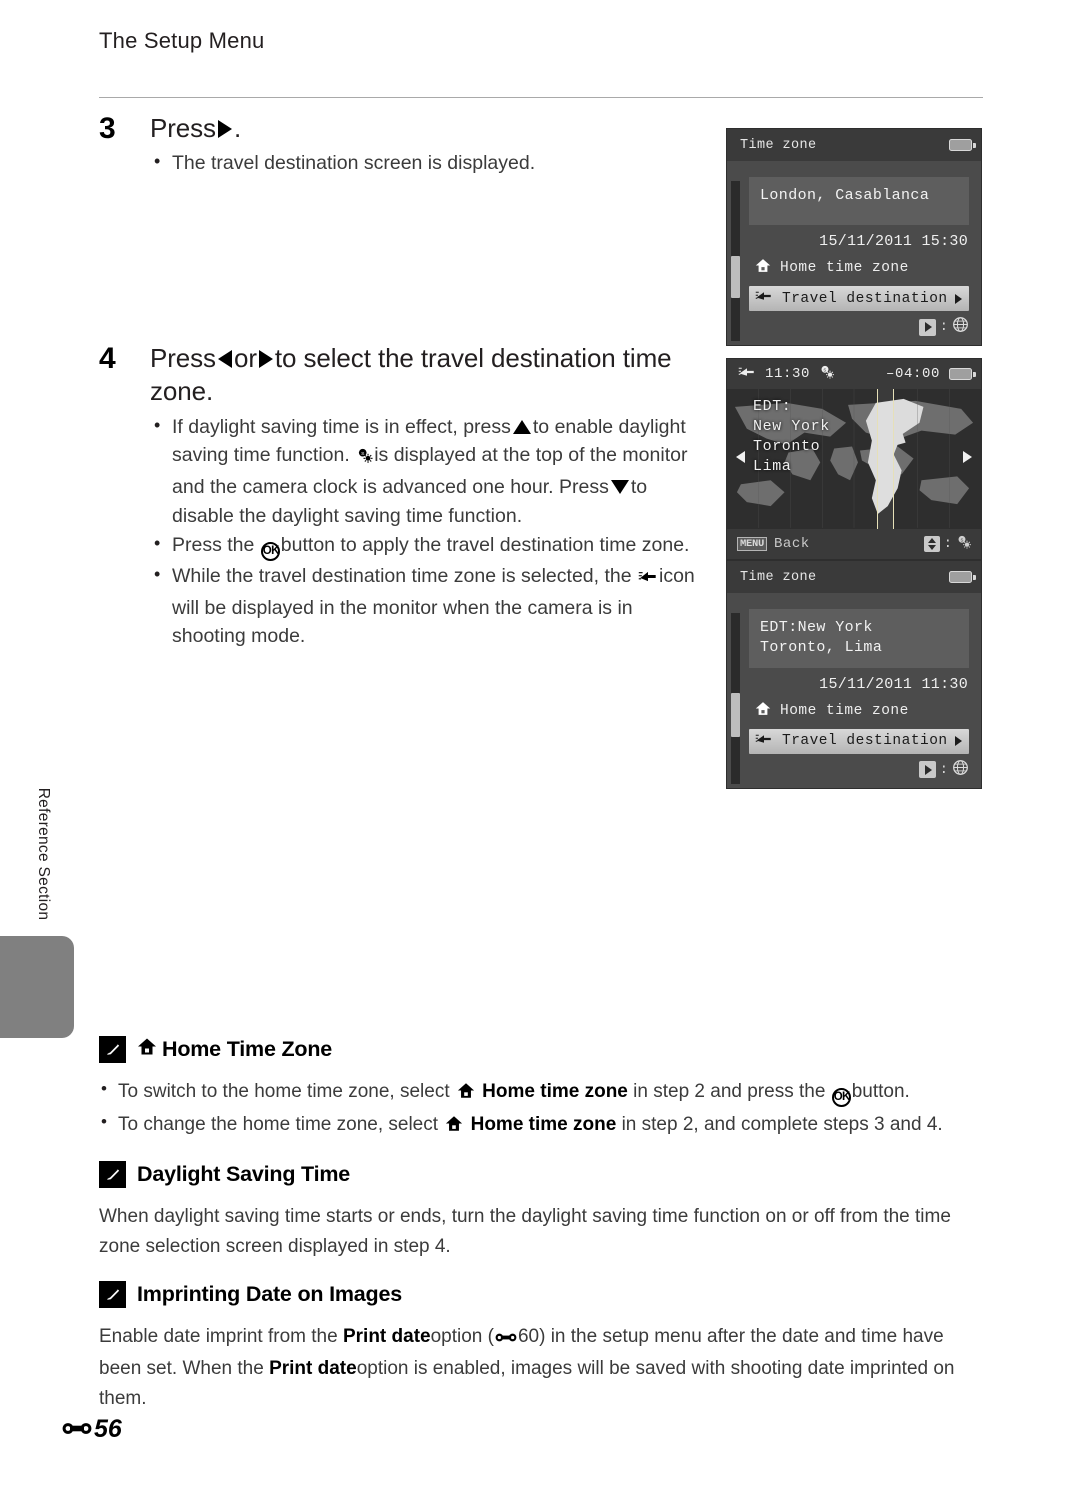 The height and width of the screenshot is (1486, 1080). Describe the element at coordinates (885, 459) in the screenshot. I see `timezone-band-highlight` at that location.